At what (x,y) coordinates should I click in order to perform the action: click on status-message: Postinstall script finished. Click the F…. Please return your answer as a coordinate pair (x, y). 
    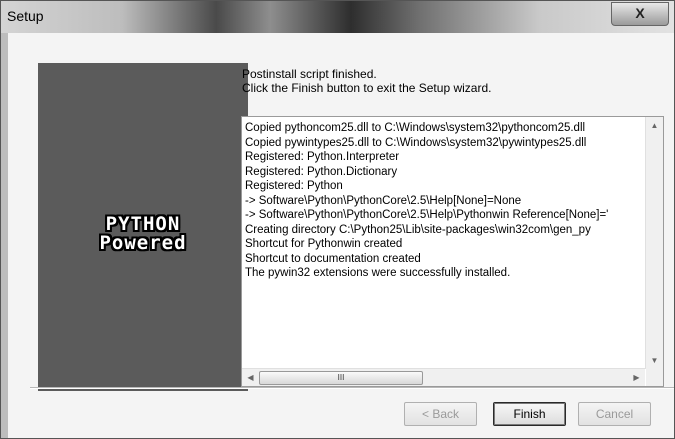
    Looking at the image, I should click on (366, 81).